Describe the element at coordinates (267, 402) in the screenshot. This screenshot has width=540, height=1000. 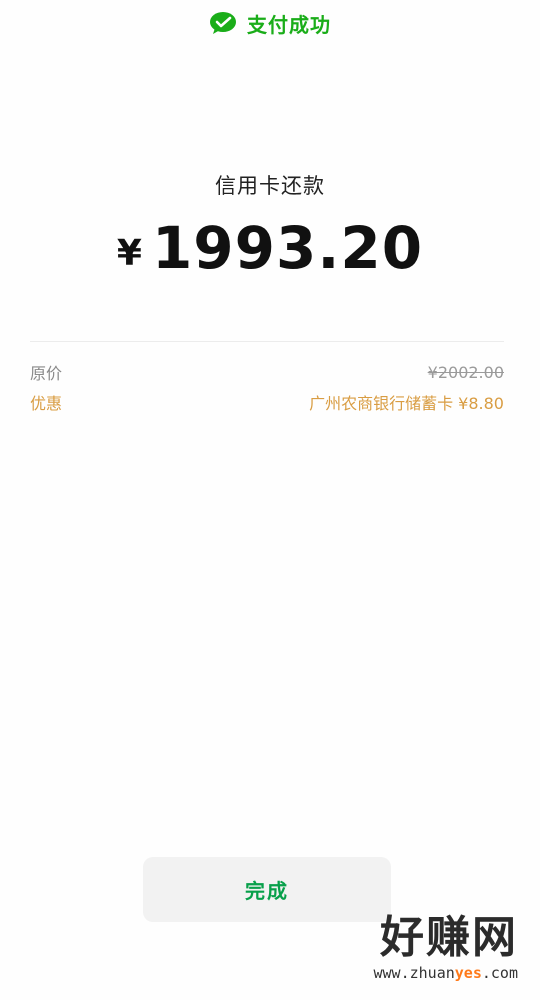
I see `discount-row: 优惠 广州农商银行储蓄卡 ¥8.80` at that location.